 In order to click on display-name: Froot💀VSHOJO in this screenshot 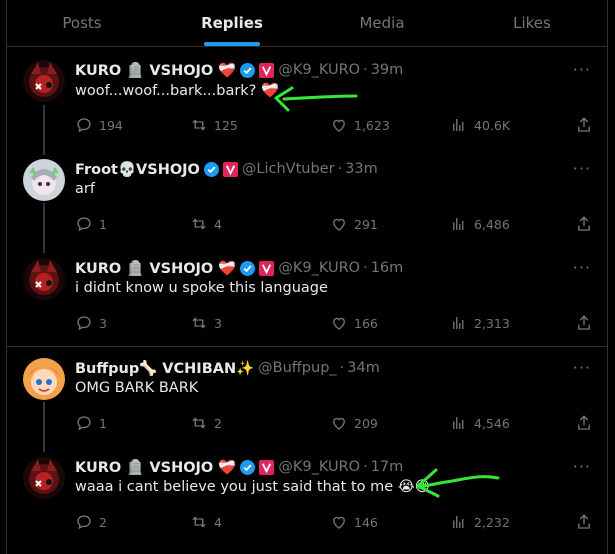, I will do `click(137, 169)`.